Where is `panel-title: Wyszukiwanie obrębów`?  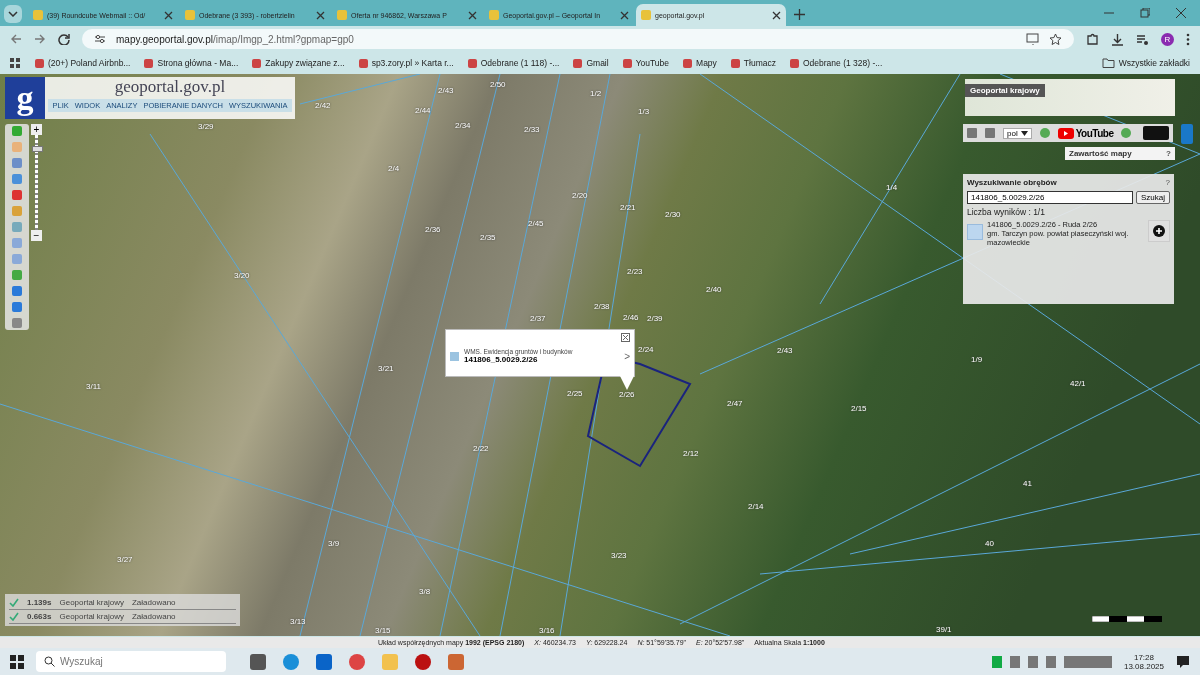 panel-title: Wyszukiwanie obrębów is located at coordinates (1012, 182).